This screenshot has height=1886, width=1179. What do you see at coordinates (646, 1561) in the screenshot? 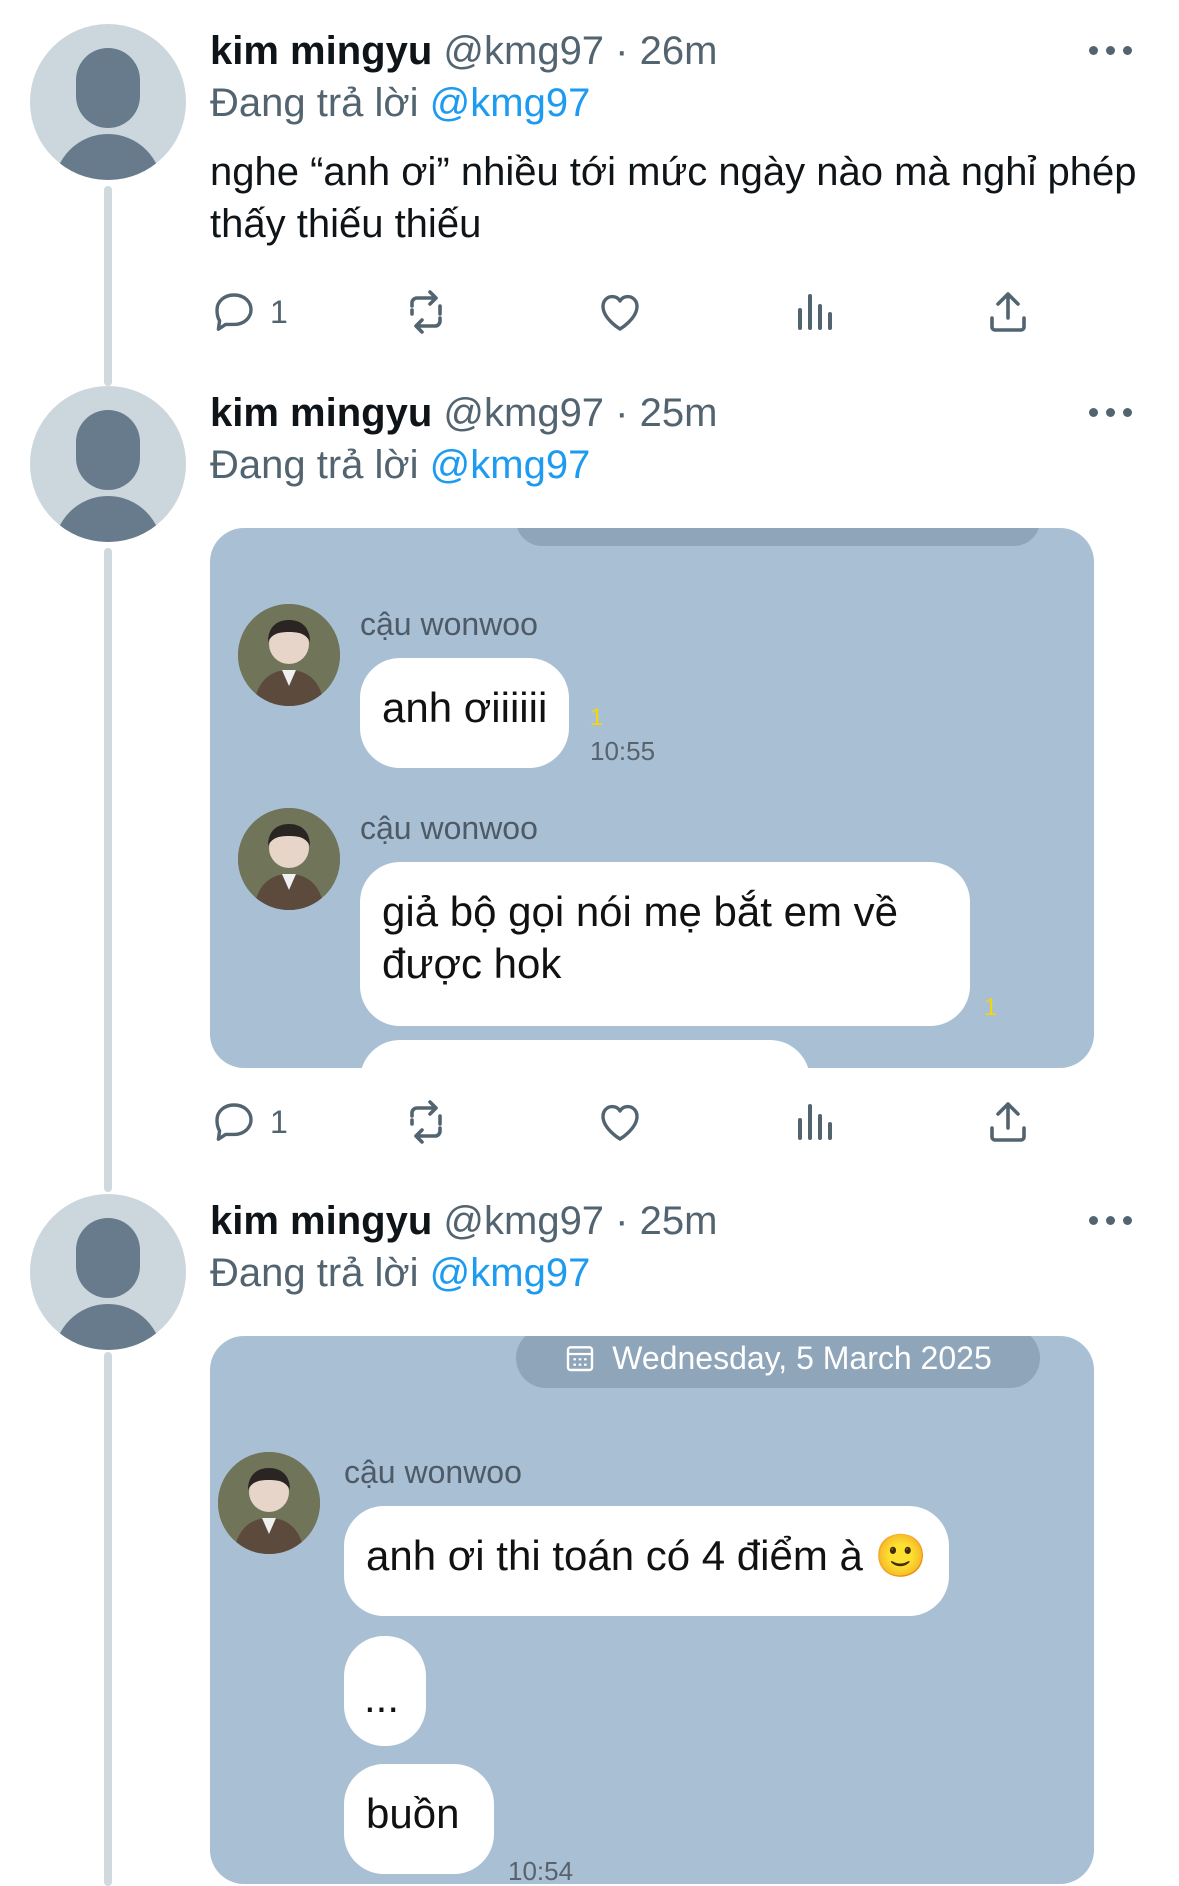
I see `chat-bubble: anh ơi thi toán có 4 điểm à 🙂` at bounding box center [646, 1561].